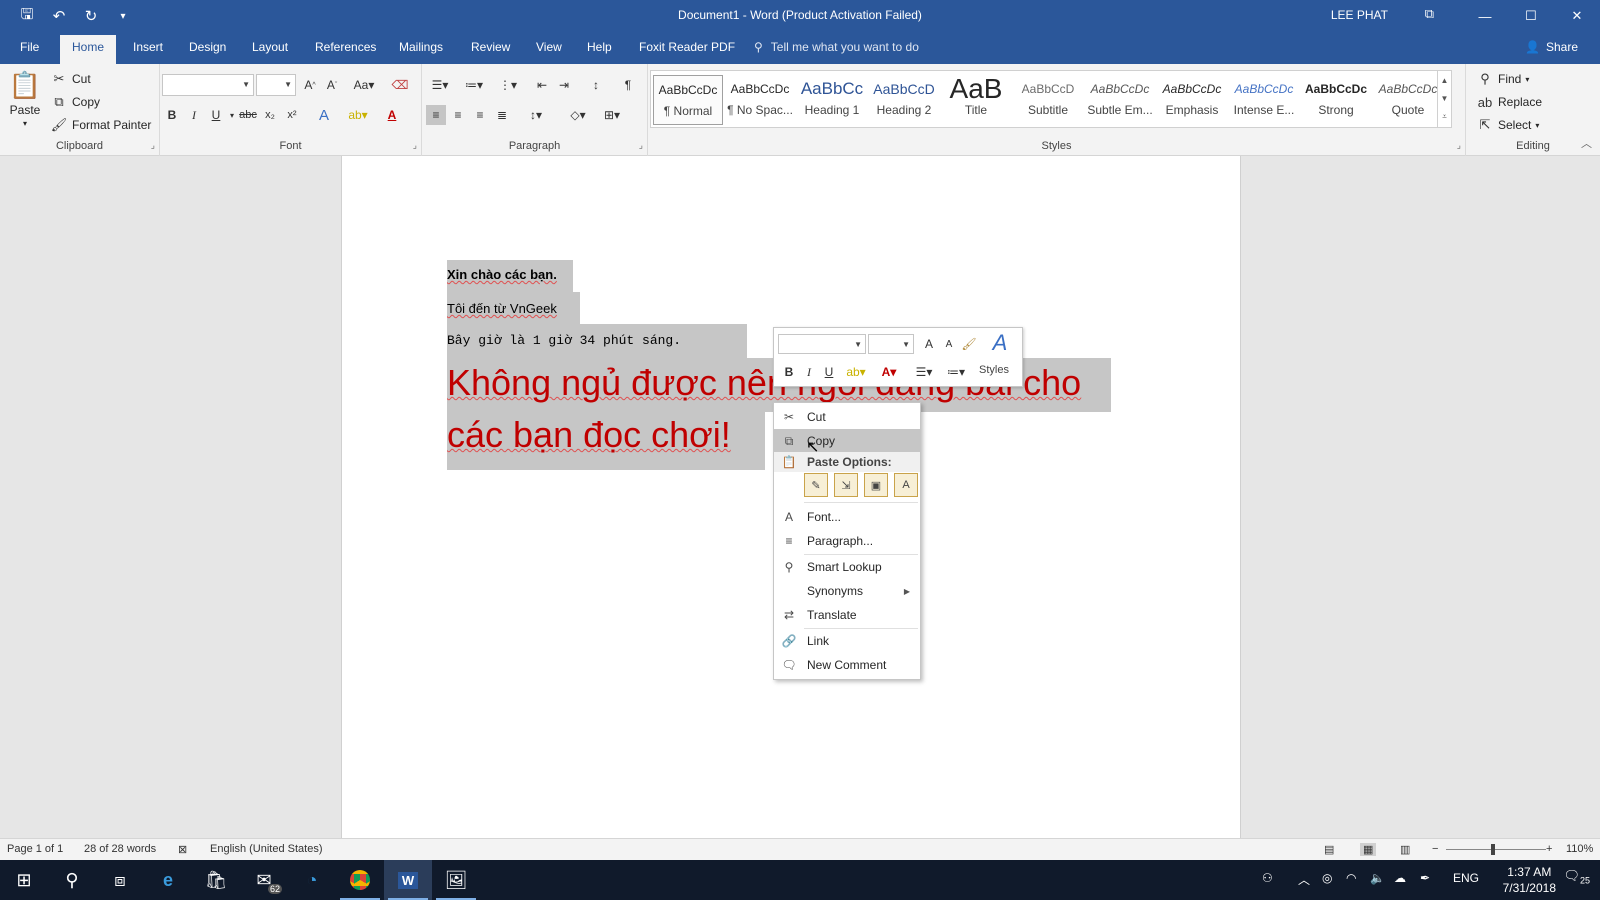  I want to click on tab-layout: Layout, so click(270, 47).